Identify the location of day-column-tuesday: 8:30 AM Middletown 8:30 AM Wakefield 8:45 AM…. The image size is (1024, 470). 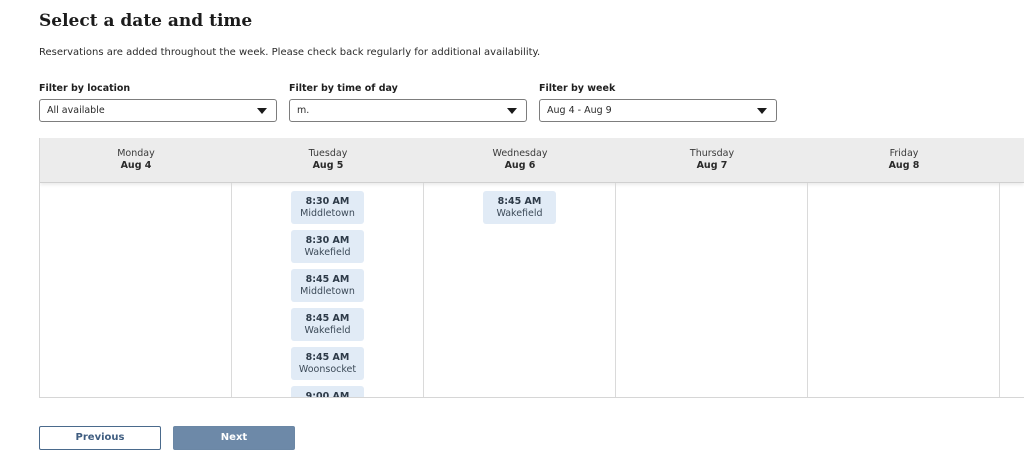
(328, 290).